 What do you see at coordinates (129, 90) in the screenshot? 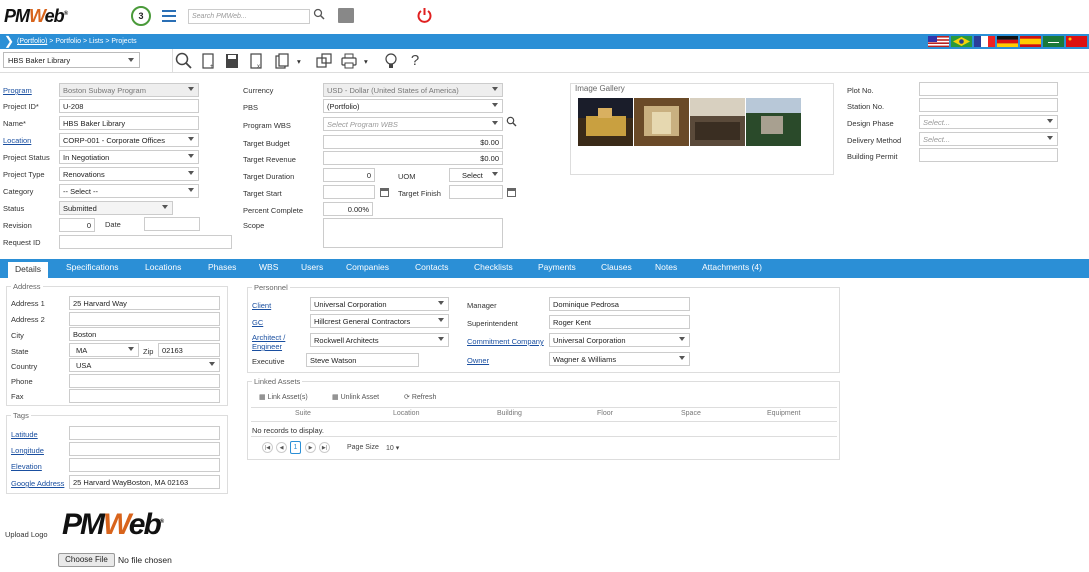
I see `program-select: Boston Subway Program` at bounding box center [129, 90].